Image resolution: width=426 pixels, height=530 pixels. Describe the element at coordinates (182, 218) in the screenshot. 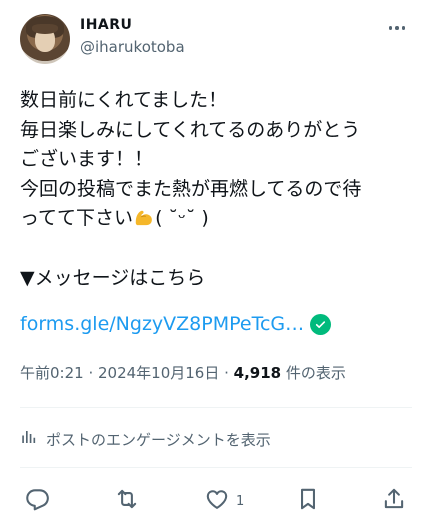

I see `kaomoji: ( ˘ᵕ˘ )` at that location.